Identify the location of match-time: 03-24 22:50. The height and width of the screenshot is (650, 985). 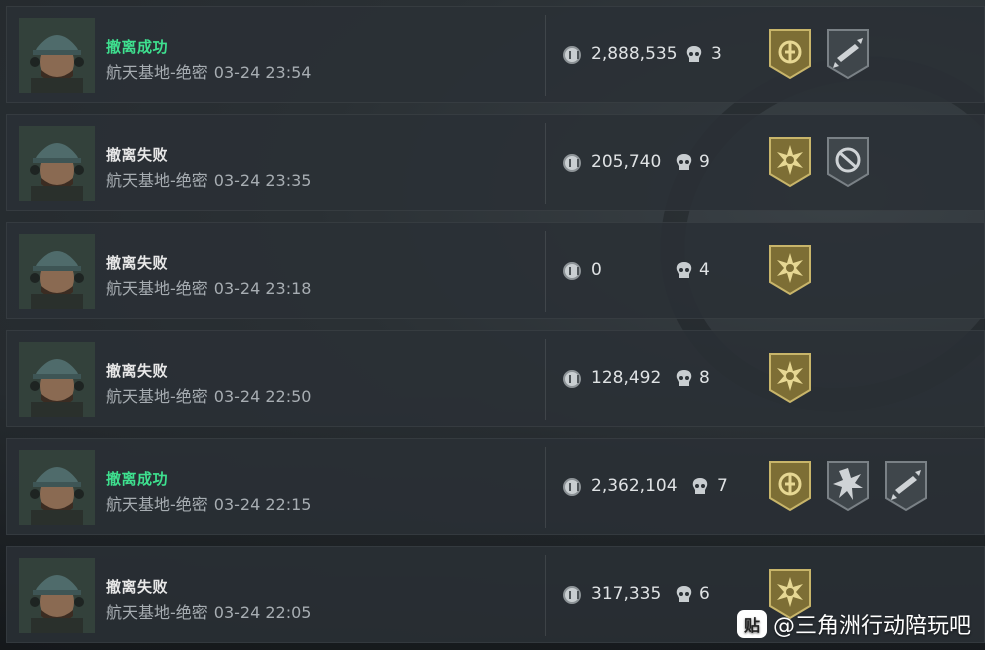
(262, 396).